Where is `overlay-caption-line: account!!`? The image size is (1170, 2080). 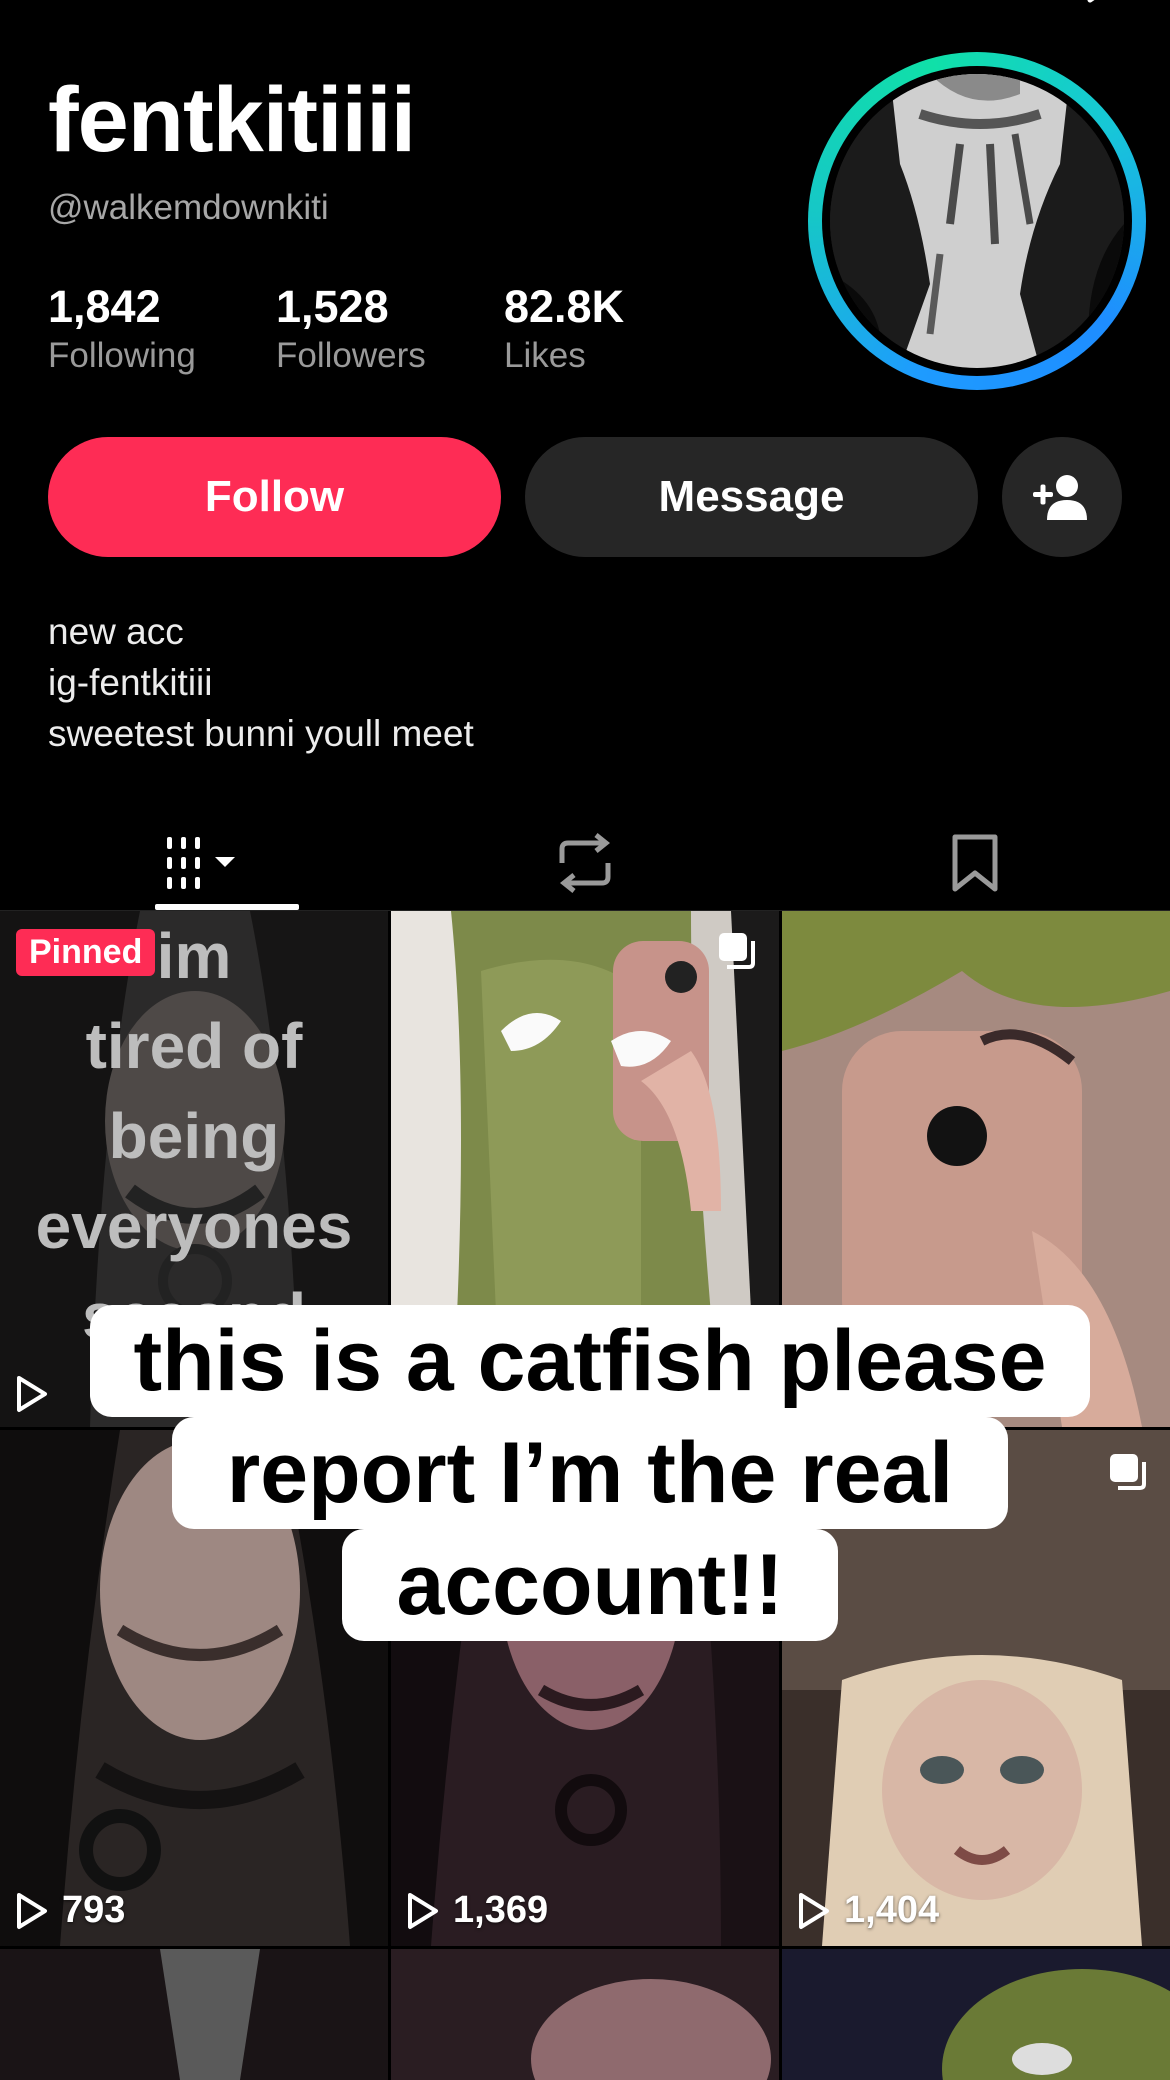
overlay-caption-line: account!! is located at coordinates (590, 1585).